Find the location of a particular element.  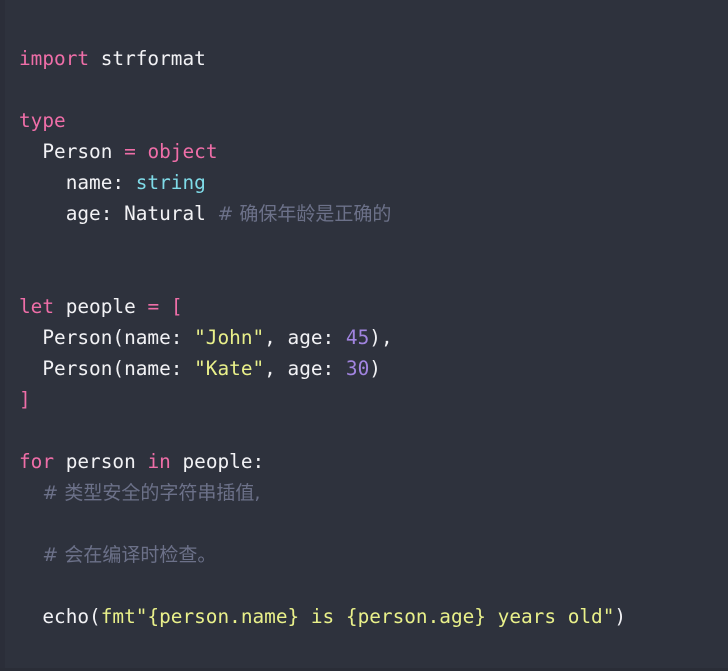

code-line-4: Person = object is located at coordinates (373, 151).